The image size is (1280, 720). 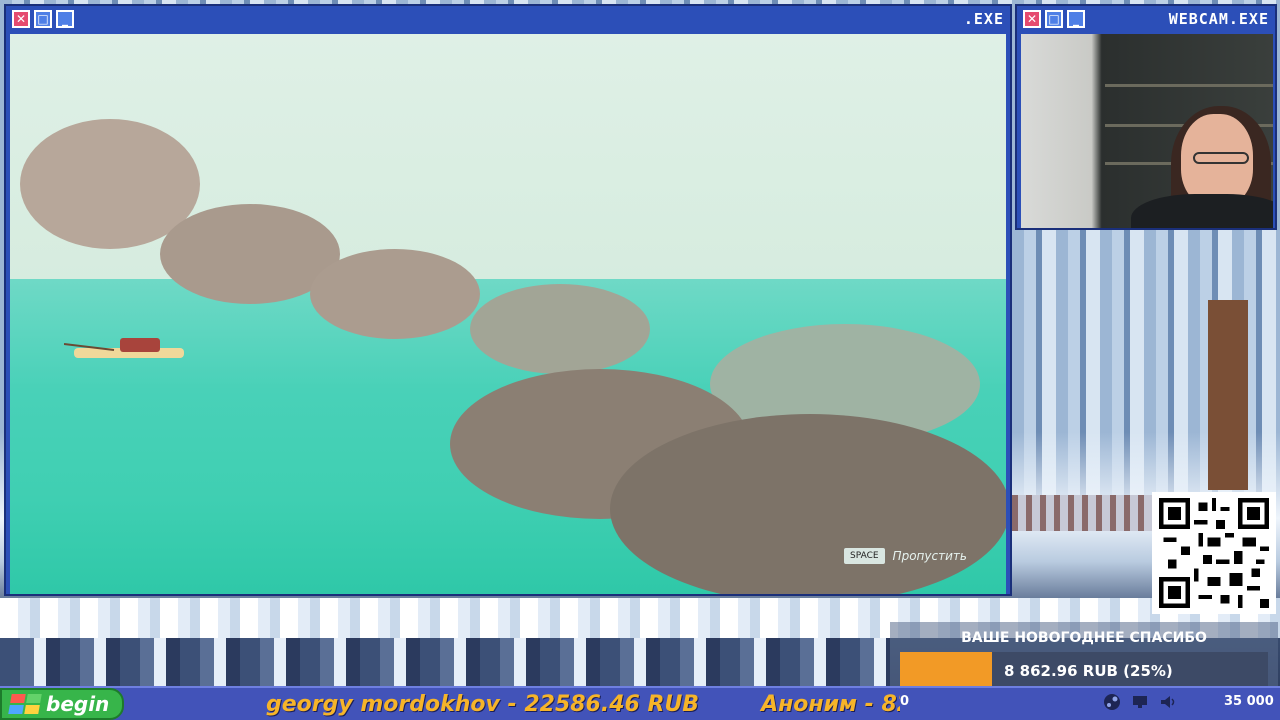 What do you see at coordinates (1228, 395) in the screenshot?
I see `background-tree-trunk` at bounding box center [1228, 395].